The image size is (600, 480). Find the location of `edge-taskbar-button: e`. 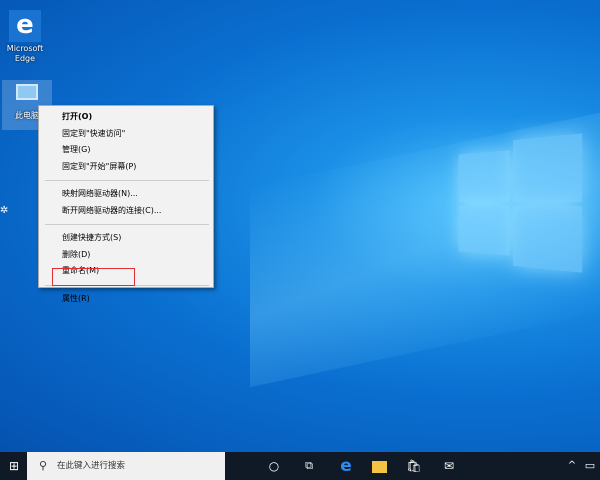

edge-taskbar-button: e is located at coordinates (346, 466).